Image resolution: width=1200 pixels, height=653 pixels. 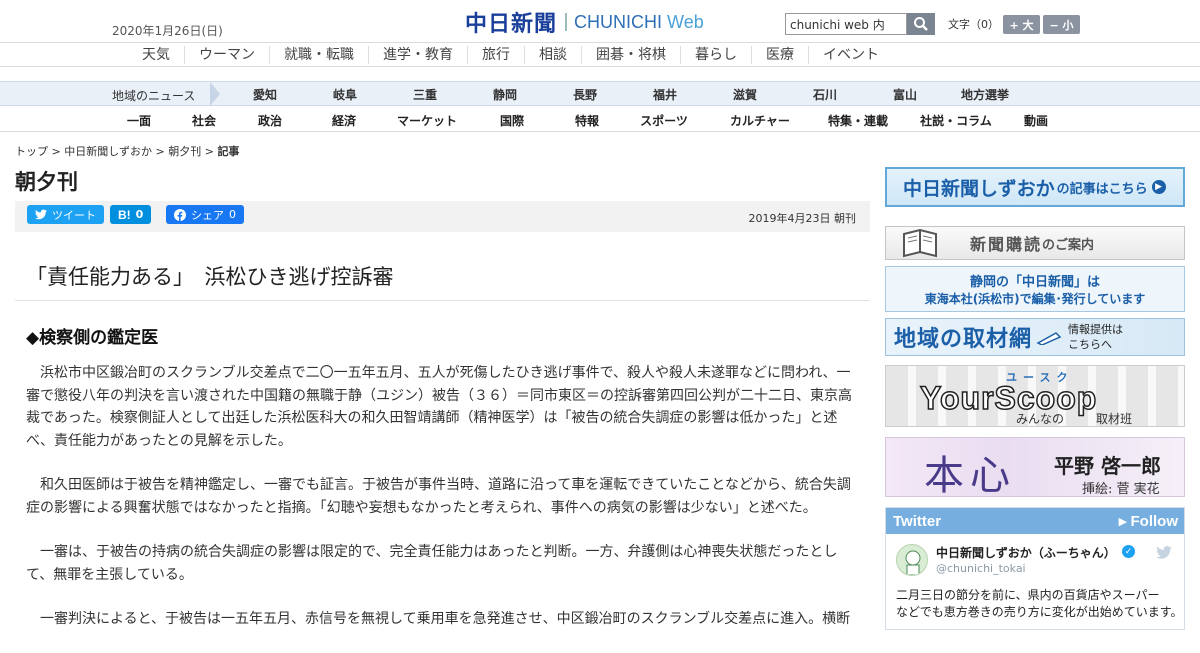 What do you see at coordinates (215, 94) in the screenshot?
I see `region-arrow-icon` at bounding box center [215, 94].